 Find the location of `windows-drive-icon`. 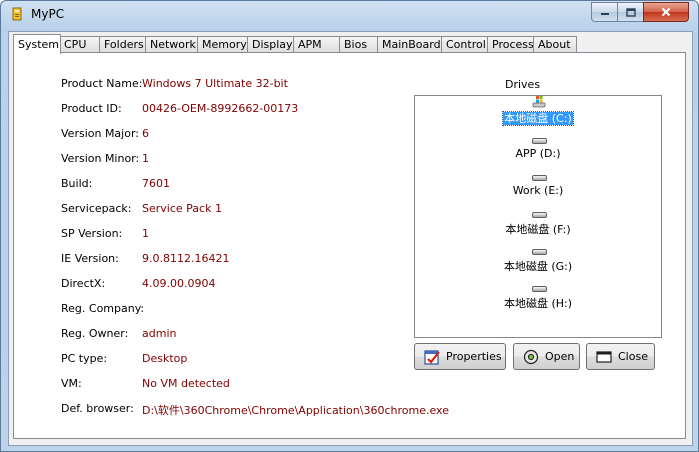

windows-drive-icon is located at coordinates (539, 102).